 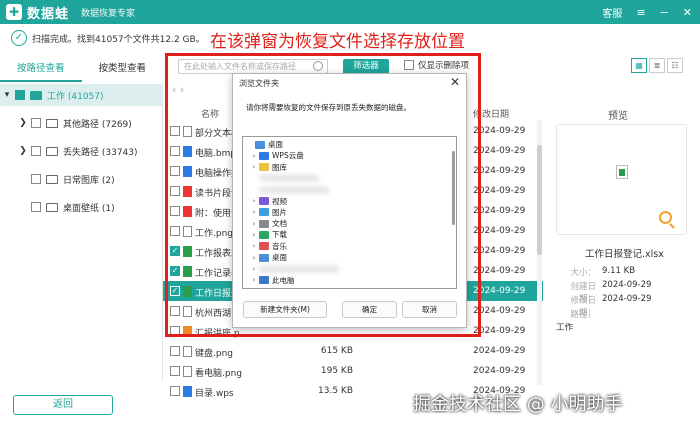 I want to click on expand-icon: ▾, so click(x=7, y=95).